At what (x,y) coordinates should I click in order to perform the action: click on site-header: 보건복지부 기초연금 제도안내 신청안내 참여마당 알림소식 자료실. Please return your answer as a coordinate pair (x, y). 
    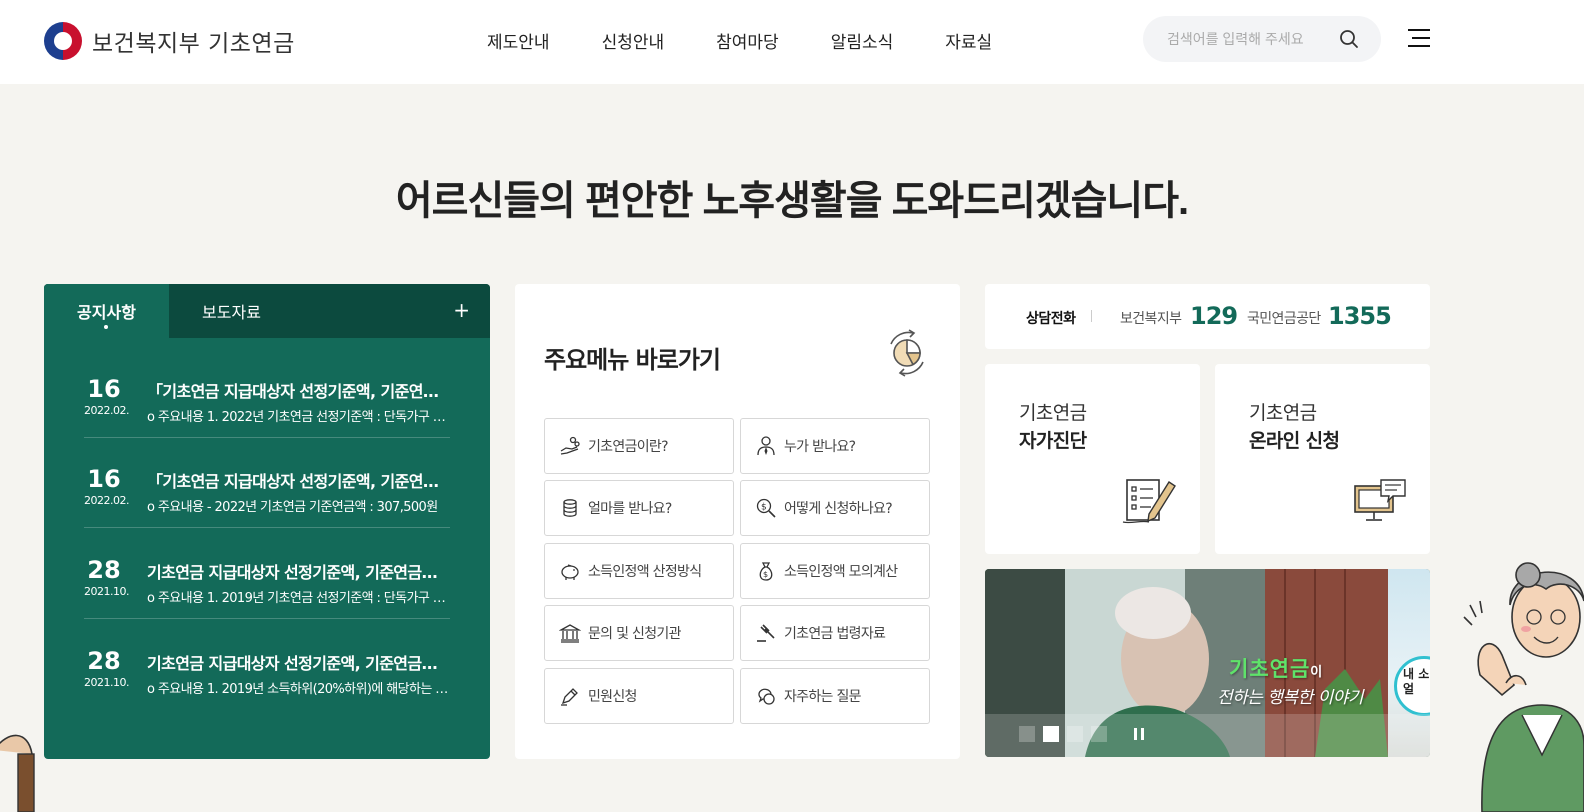
    Looking at the image, I should click on (792, 42).